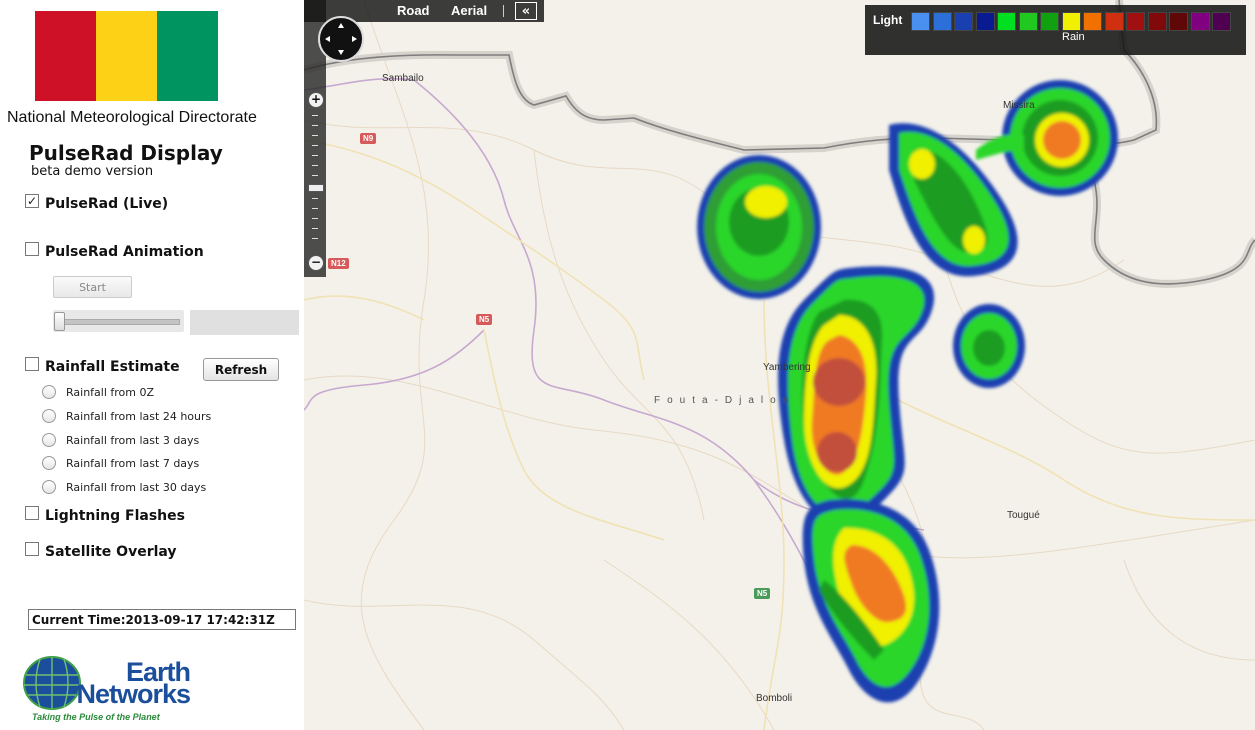 This screenshot has height=730, width=1255. What do you see at coordinates (92, 287) in the screenshot?
I see `start-animation-button: Start` at bounding box center [92, 287].